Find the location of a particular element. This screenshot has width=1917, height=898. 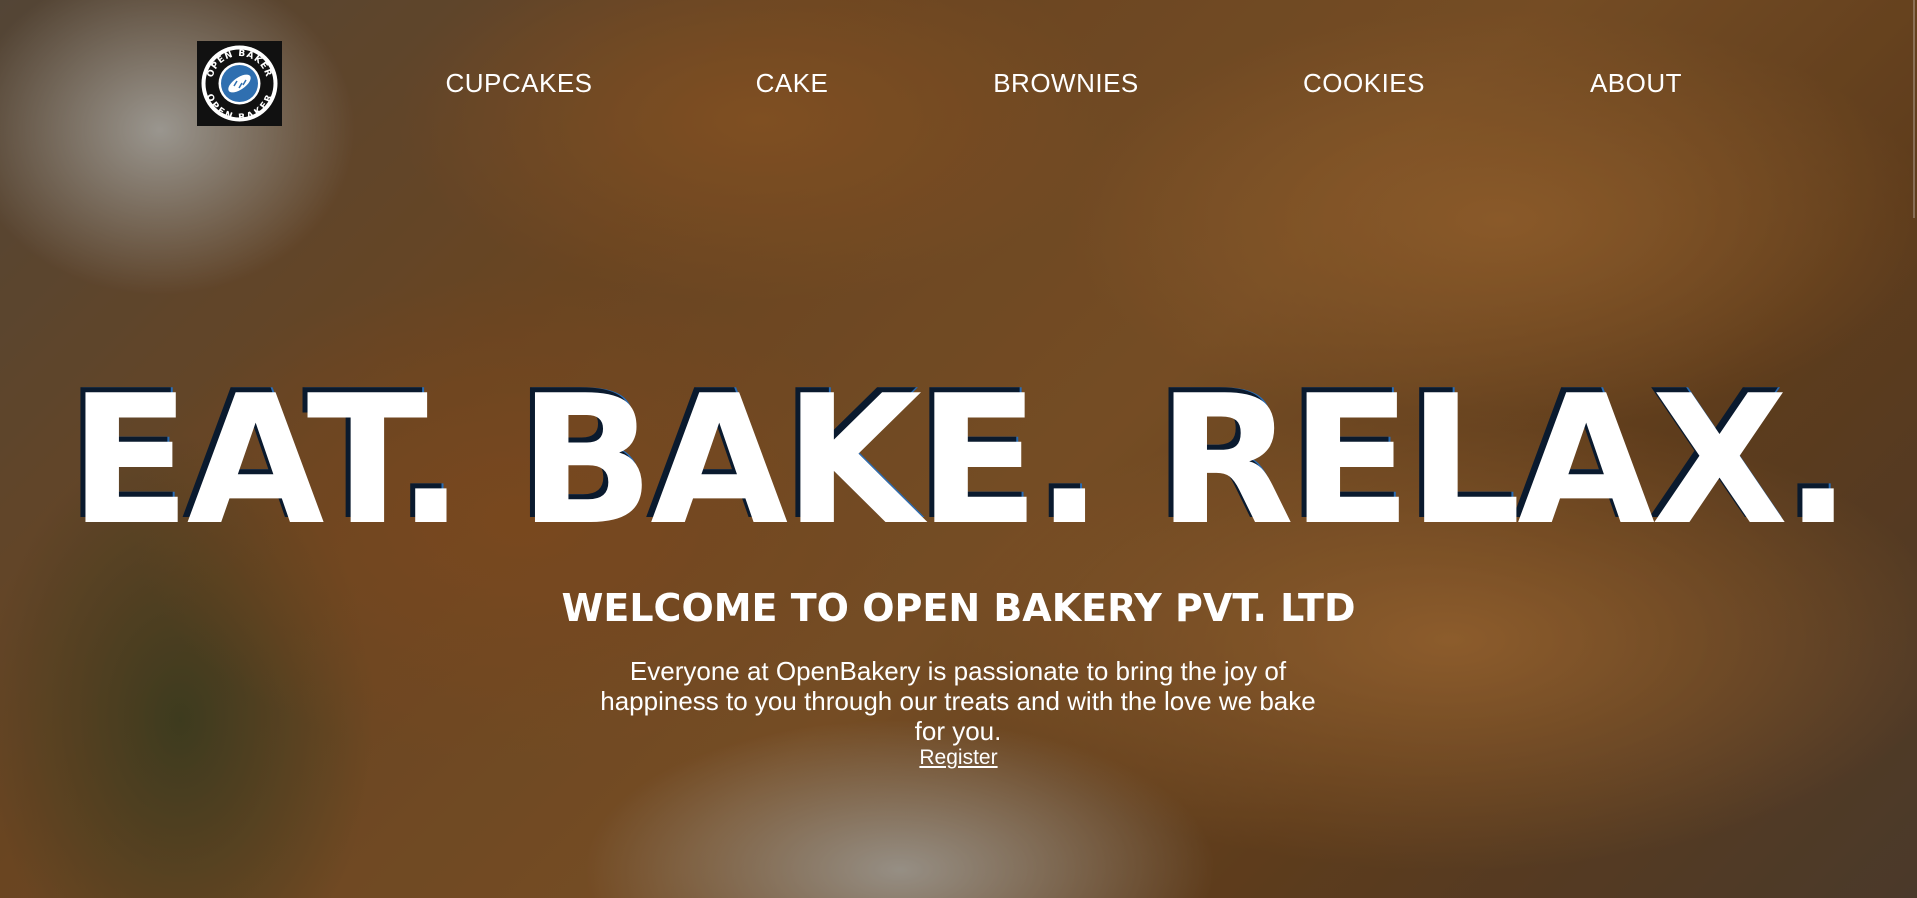

nav-link-cupcakes: CUPCAKES is located at coordinates (518, 83).